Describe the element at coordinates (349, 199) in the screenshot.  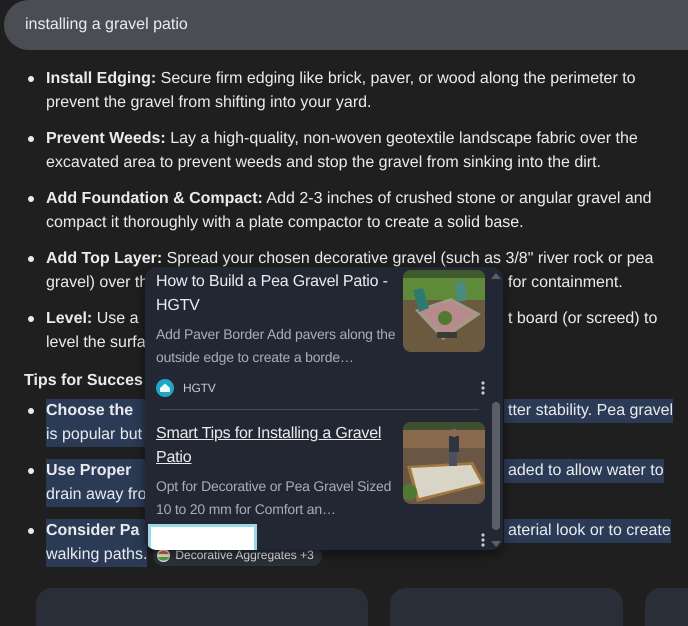
I see `list-text: Add Foundation & Compact: Add 2-3 inches of crushed stone or angular gravel and` at that location.